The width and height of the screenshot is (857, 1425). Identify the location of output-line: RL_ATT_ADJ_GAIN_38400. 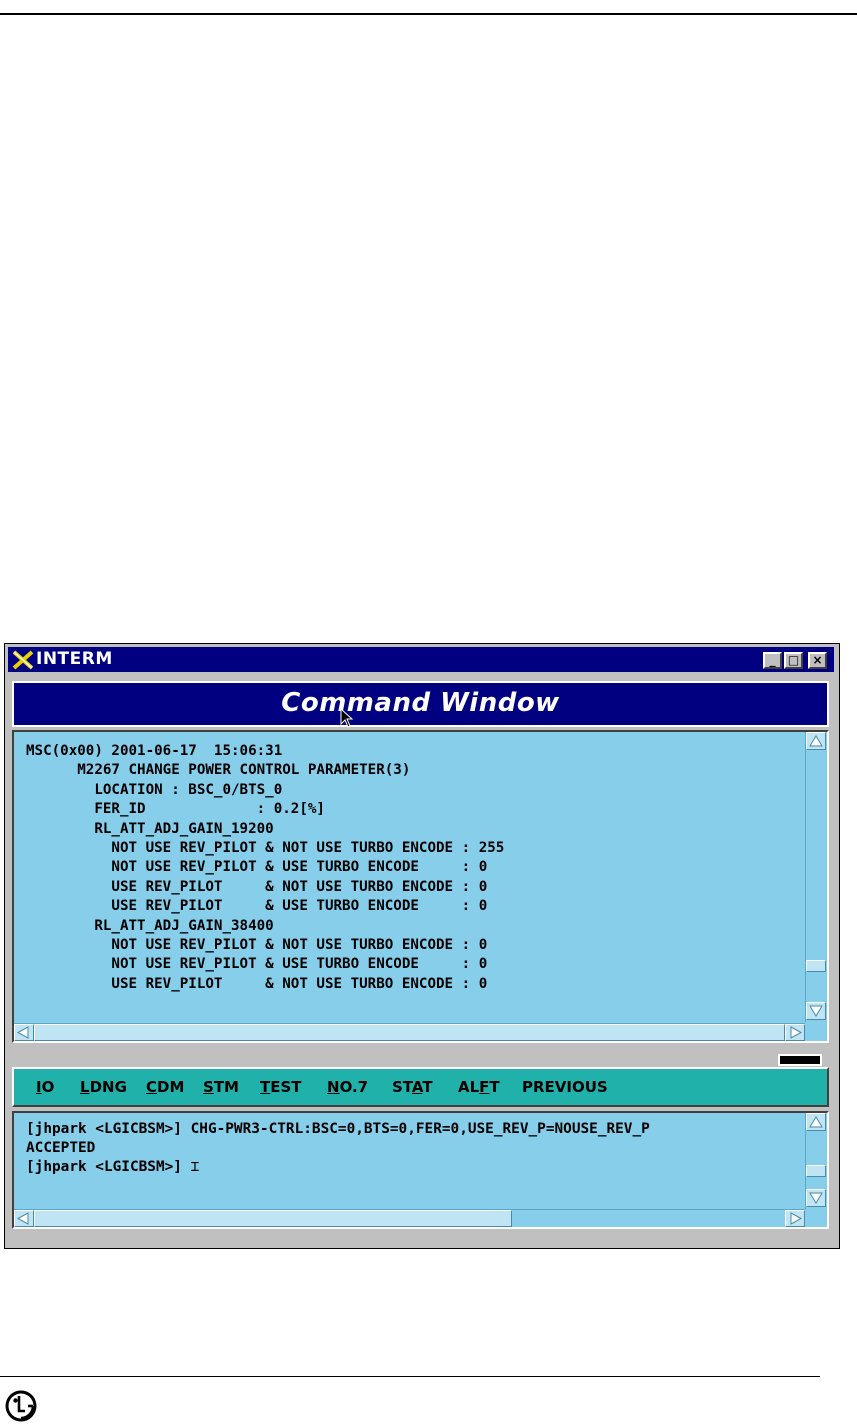
(150, 925).